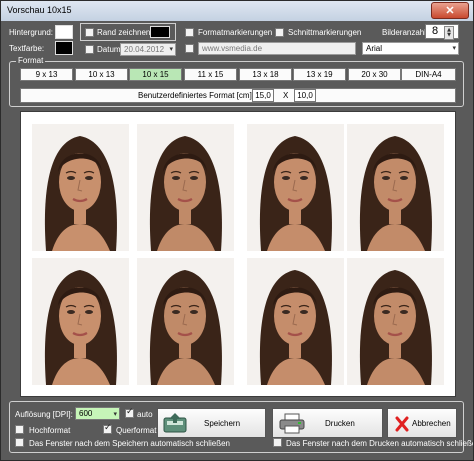 This screenshot has height=461, width=474. I want to click on cut-marks-label: Schnittmarkierungen, so click(325, 32).